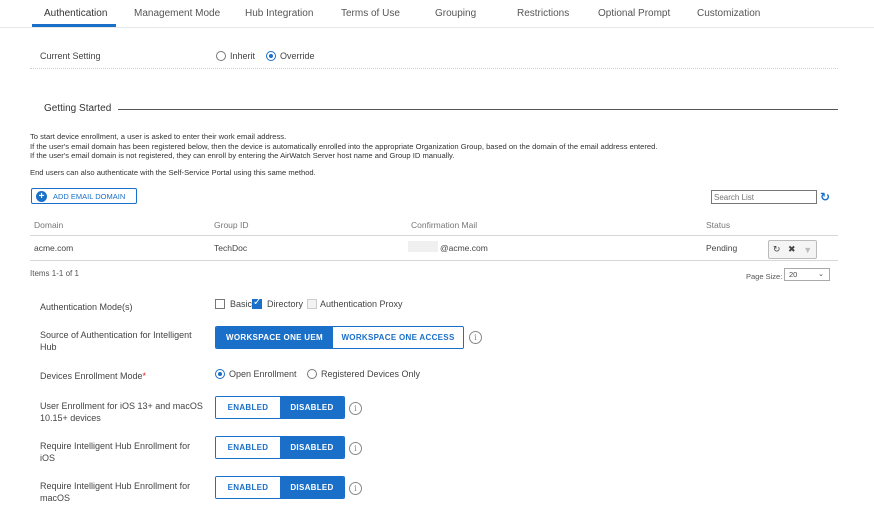  I want to click on hub-ios-label: Require Intelligent Hub Enrollment for, so click(115, 446).